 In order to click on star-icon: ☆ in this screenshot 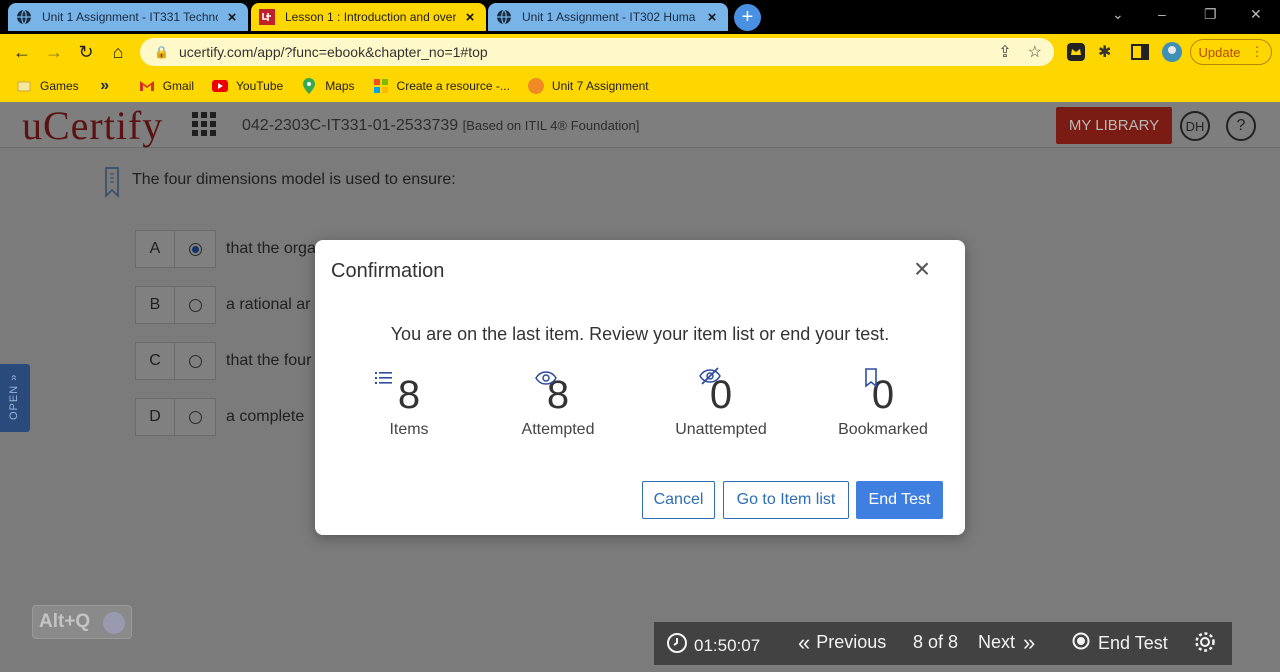, I will do `click(1035, 52)`.